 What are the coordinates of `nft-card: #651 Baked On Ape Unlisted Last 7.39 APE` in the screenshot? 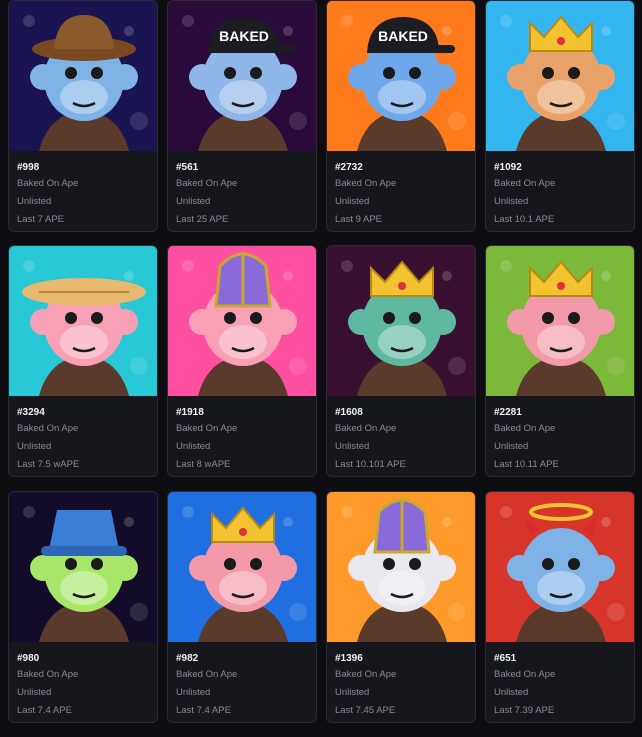 It's located at (560, 607).